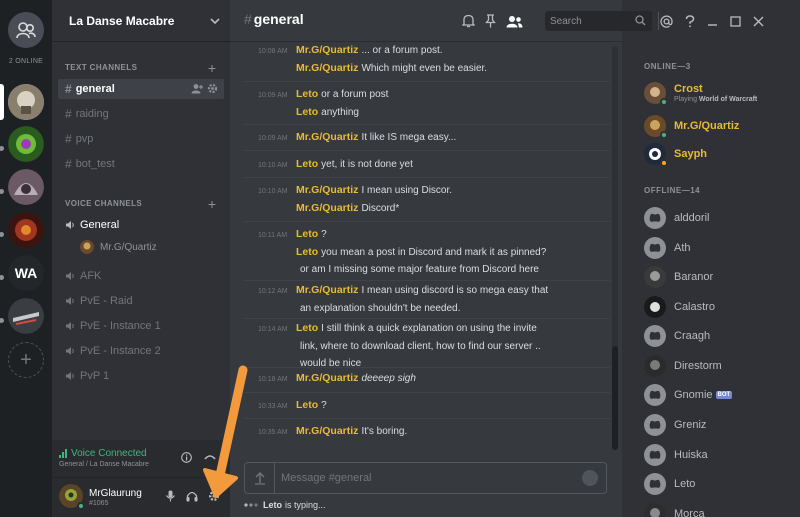  Describe the element at coordinates (26, 360) in the screenshot. I see `add-server-button: +` at that location.